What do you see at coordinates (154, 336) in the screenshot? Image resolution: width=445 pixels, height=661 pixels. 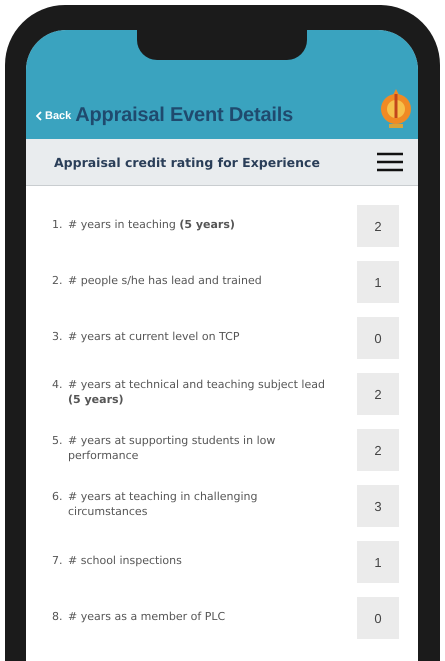 I see `item-label: # years at current level on TCP` at bounding box center [154, 336].